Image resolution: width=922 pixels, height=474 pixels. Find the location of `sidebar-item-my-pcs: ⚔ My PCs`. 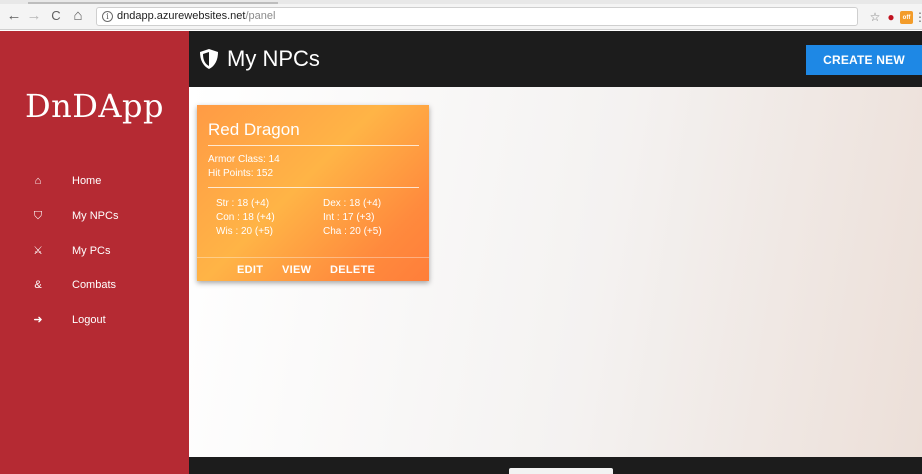

sidebar-item-my-pcs: ⚔ My PCs is located at coordinates (94, 251).